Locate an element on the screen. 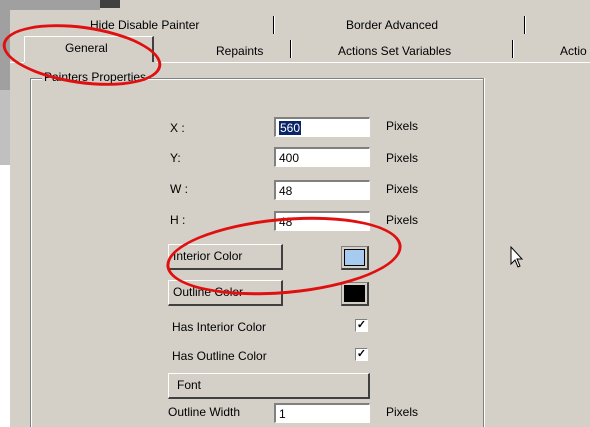 The image size is (590, 427). outline-color-swatch is located at coordinates (355, 294).